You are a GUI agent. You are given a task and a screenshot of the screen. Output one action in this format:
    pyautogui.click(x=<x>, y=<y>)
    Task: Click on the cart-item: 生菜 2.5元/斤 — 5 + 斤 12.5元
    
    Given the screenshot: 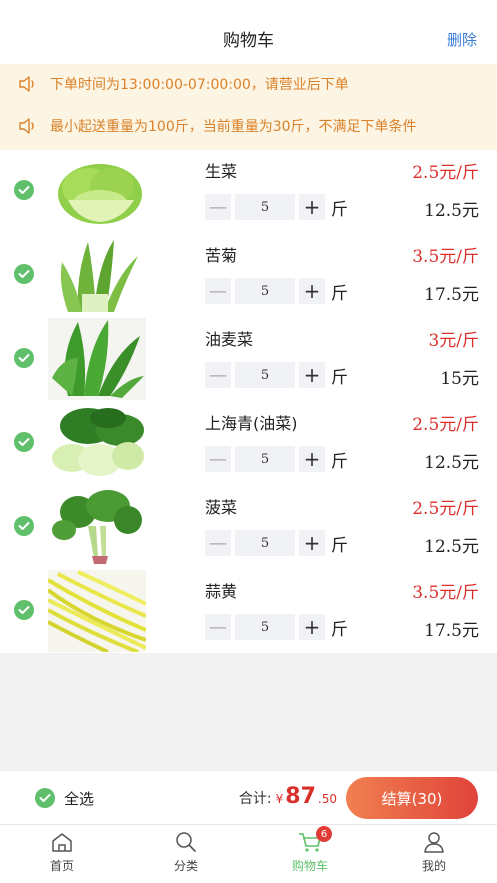 What is the action you would take?
    pyautogui.click(x=248, y=192)
    